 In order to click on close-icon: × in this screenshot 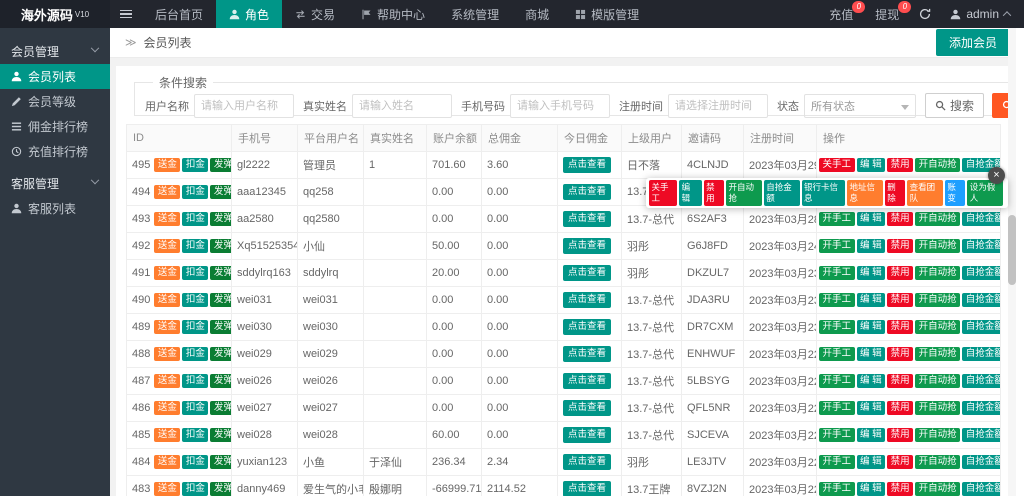, I will do `click(996, 175)`.